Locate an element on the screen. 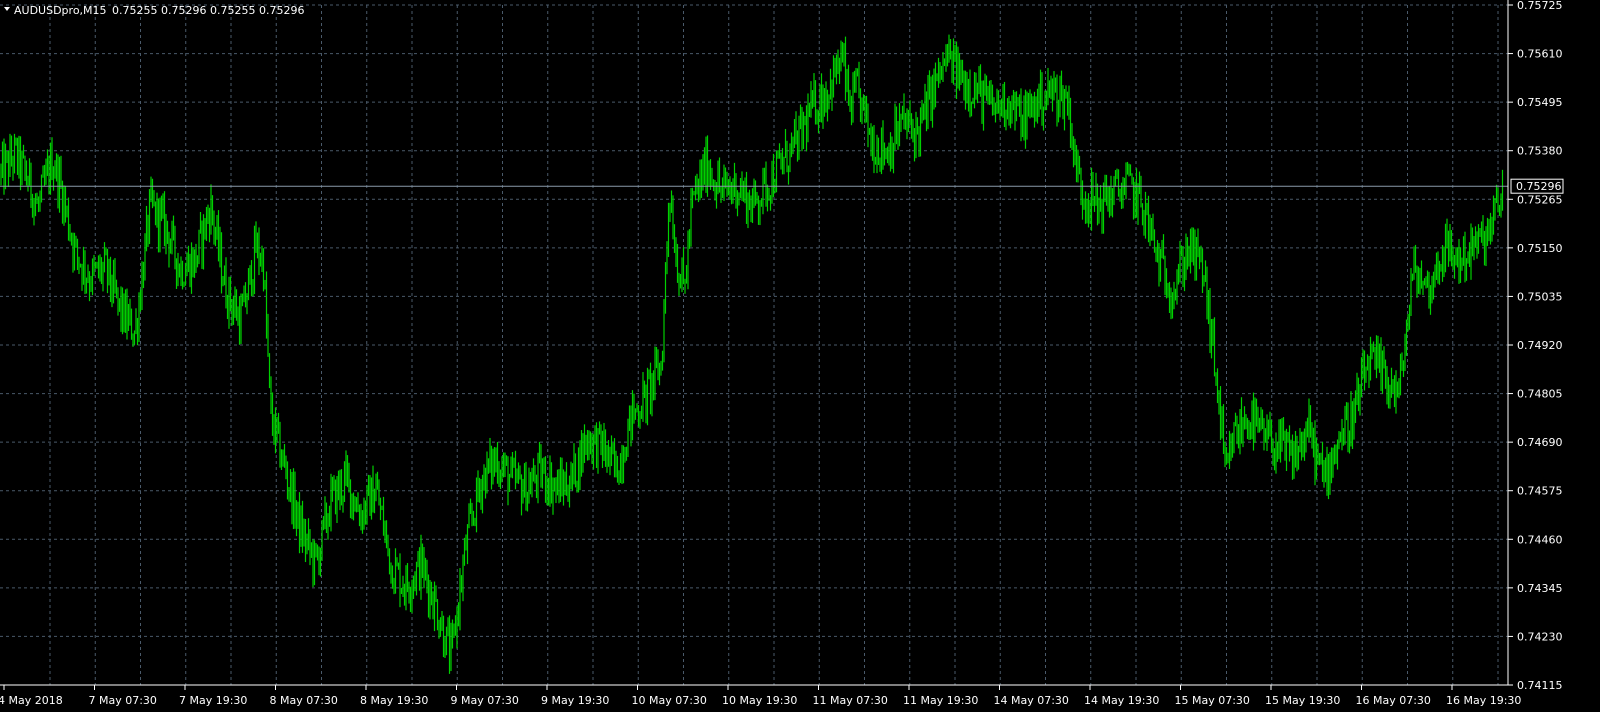  x-tick-label: 15 May 07:30 is located at coordinates (1212, 700).